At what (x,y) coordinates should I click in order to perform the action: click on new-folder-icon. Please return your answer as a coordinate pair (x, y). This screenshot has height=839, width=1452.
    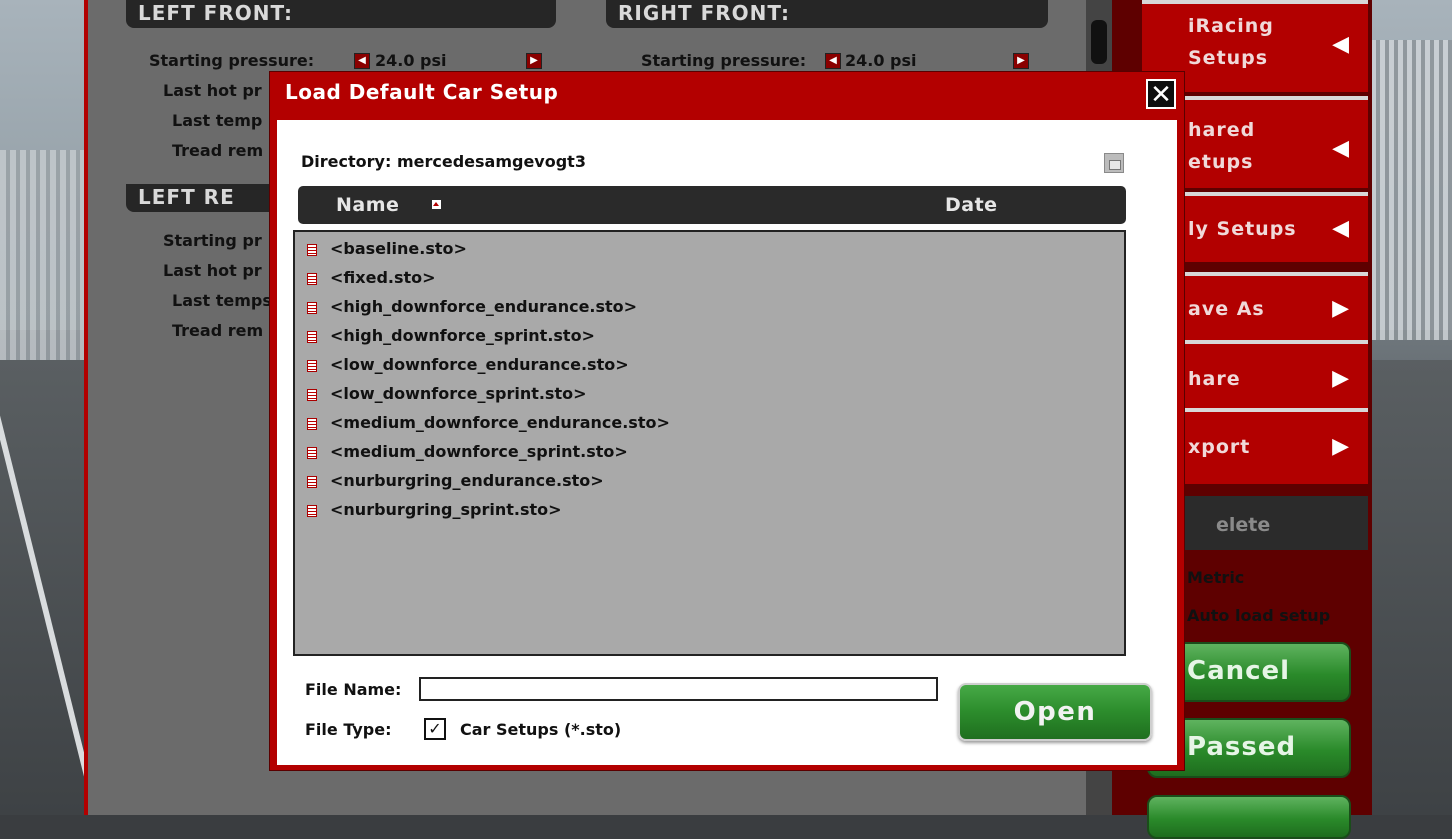
    Looking at the image, I should click on (1114, 163).